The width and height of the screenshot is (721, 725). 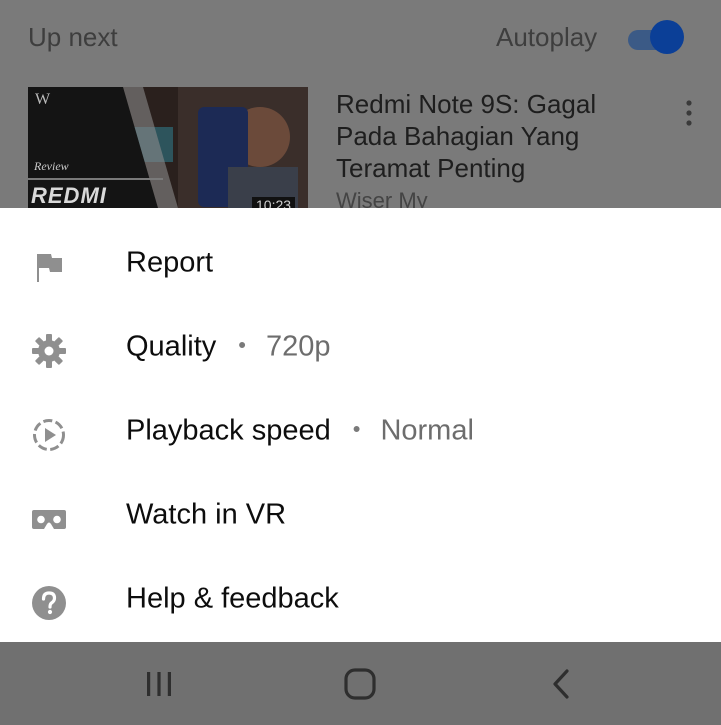 I want to click on home-icon, so click(x=360, y=684).